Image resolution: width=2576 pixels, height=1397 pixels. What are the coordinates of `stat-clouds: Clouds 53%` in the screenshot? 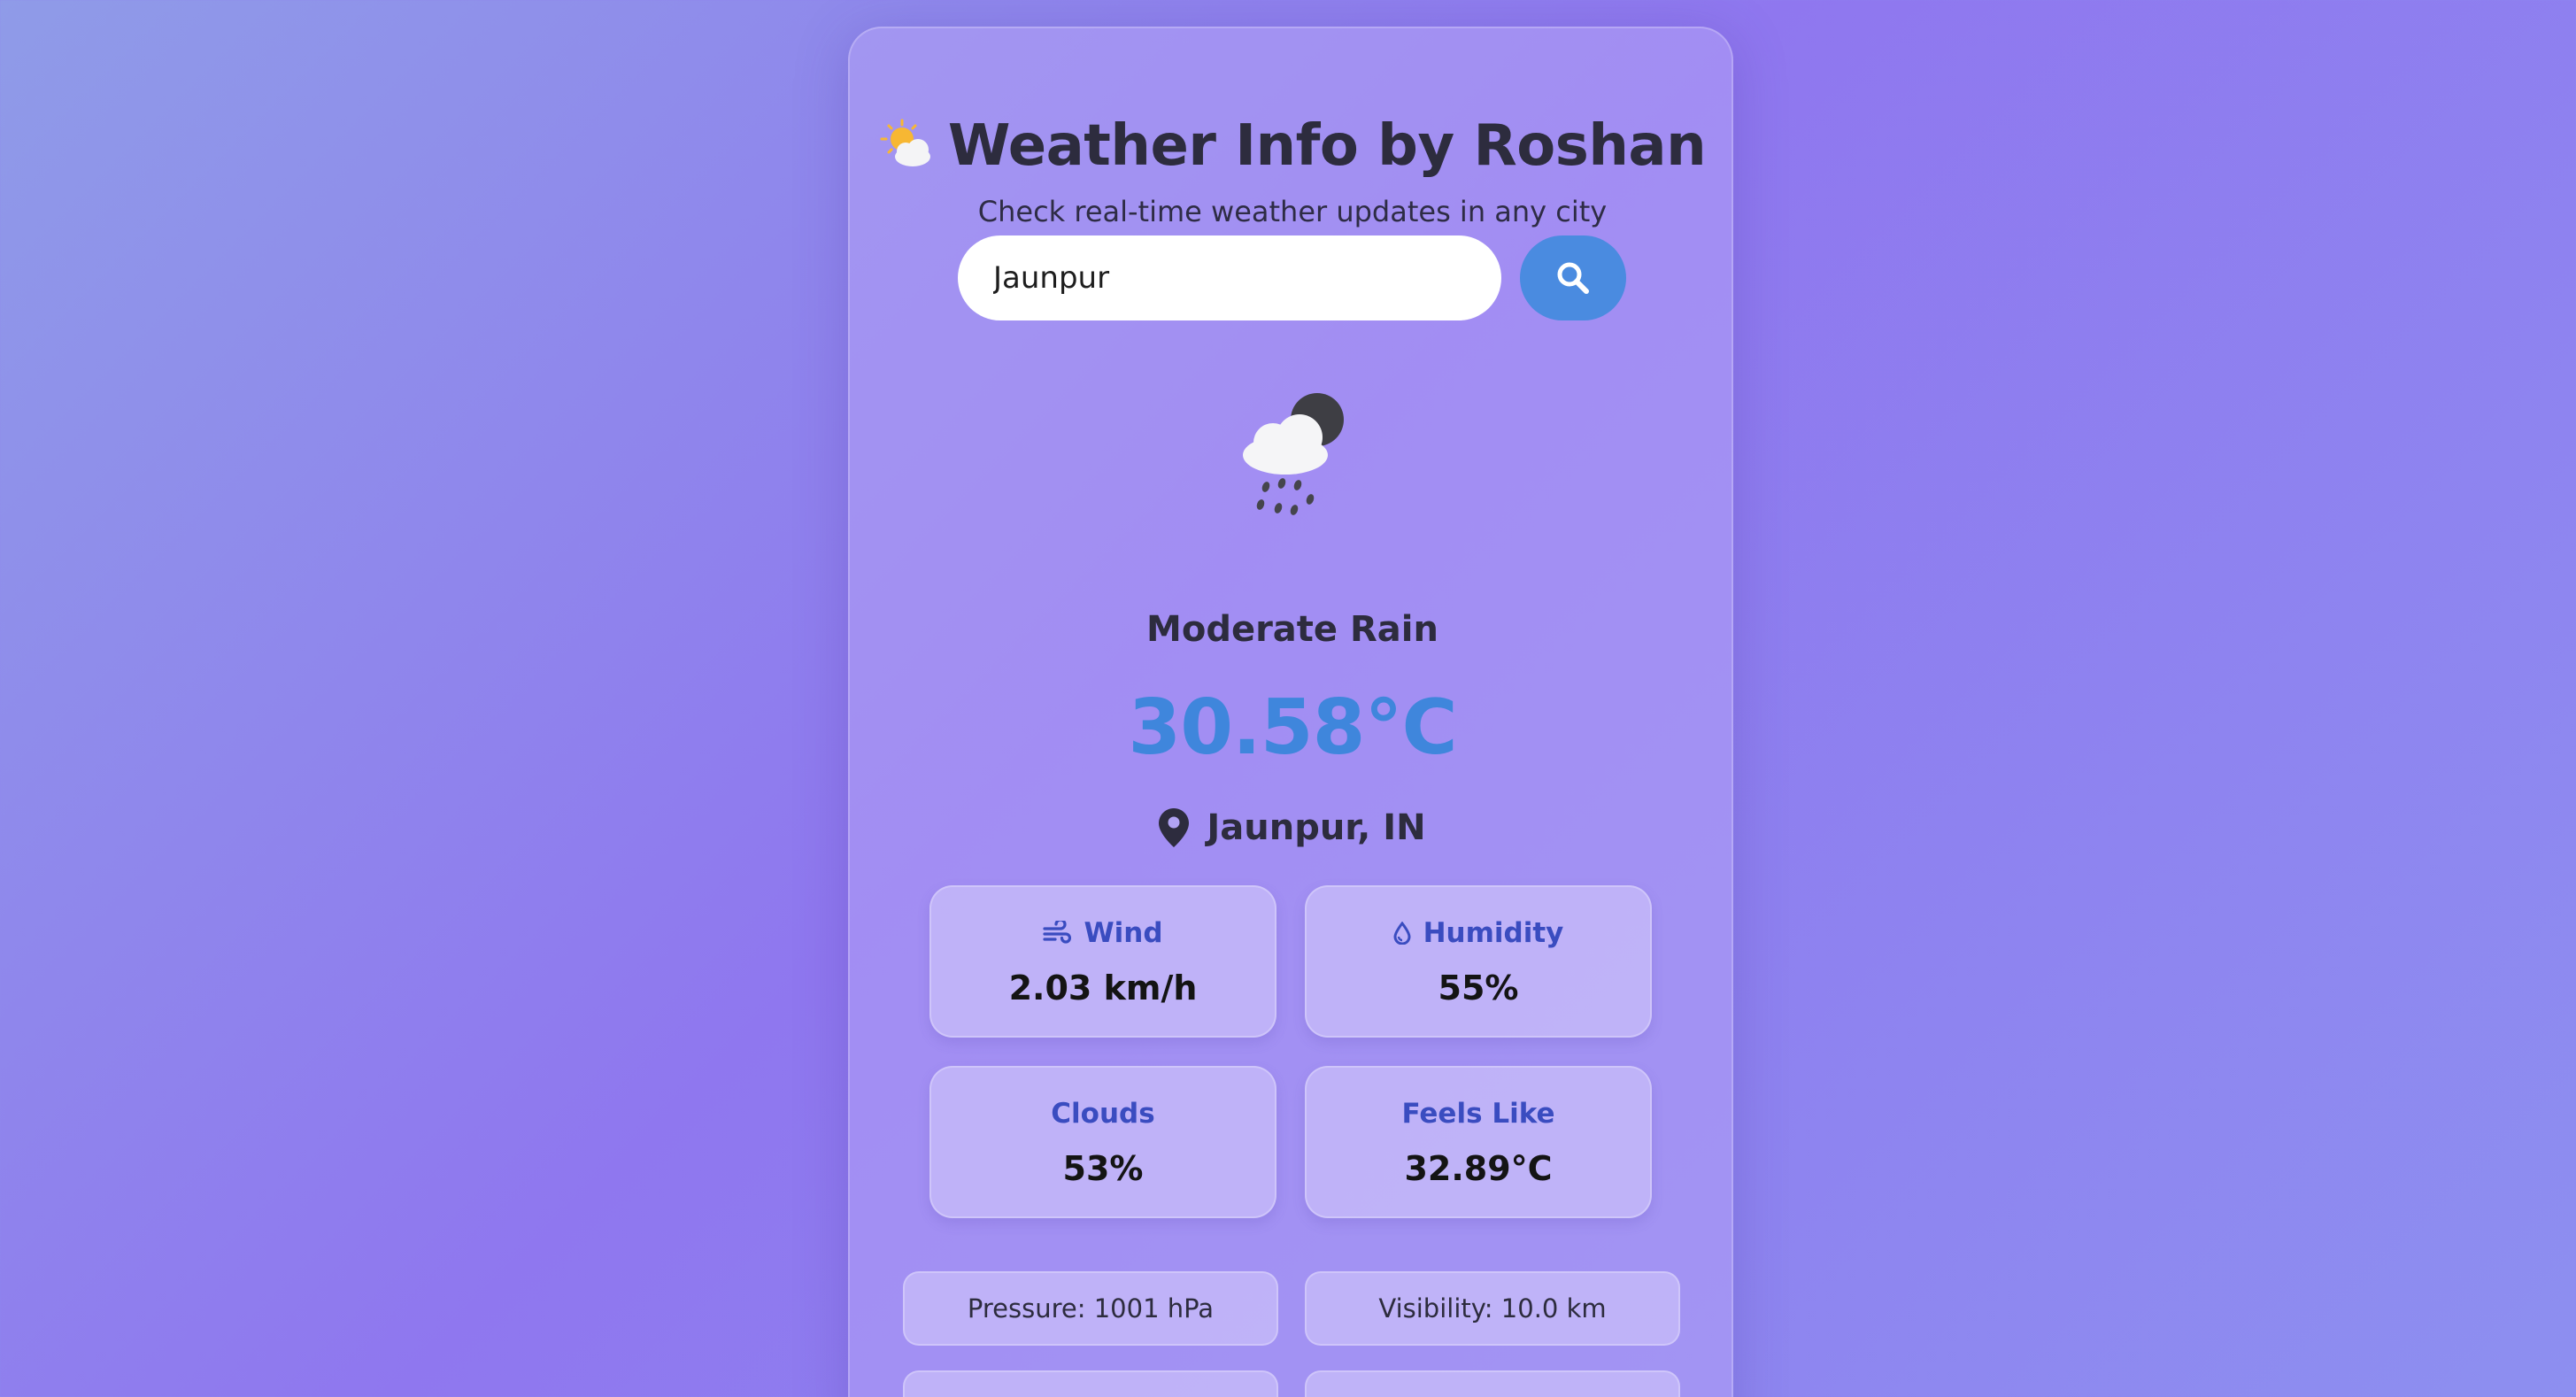 It's located at (1102, 1142).